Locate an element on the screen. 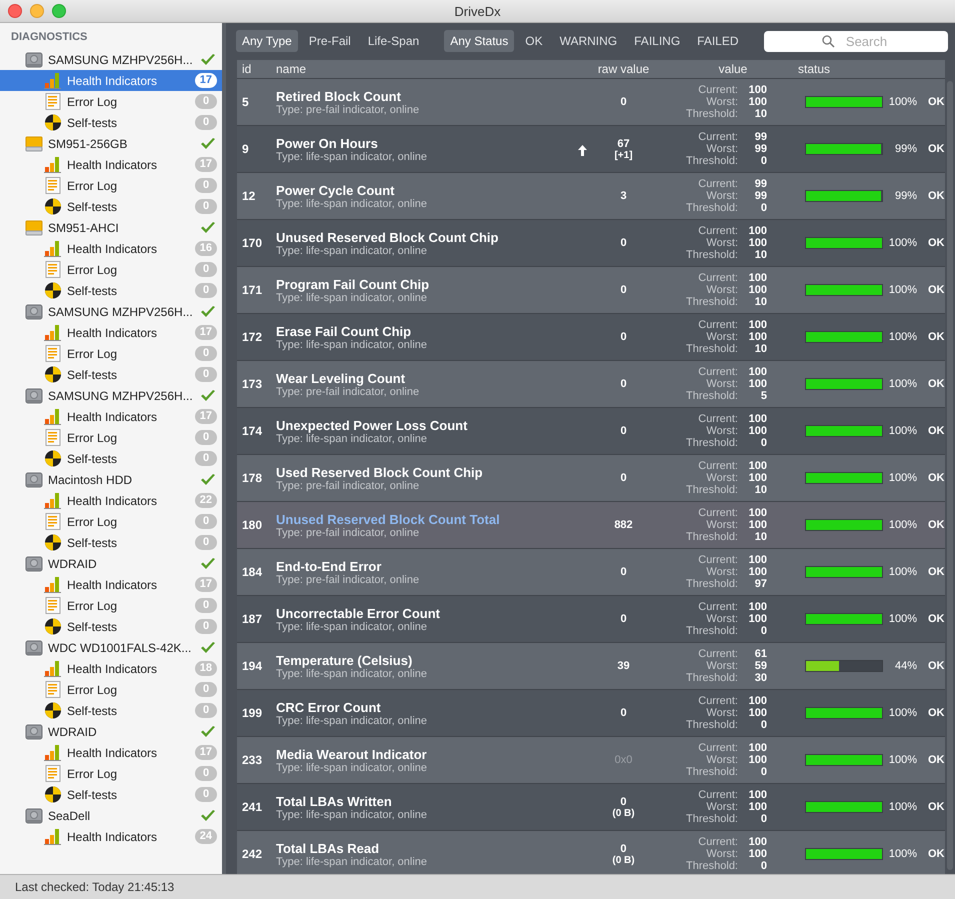  value-label: Current: is located at coordinates (717, 231).